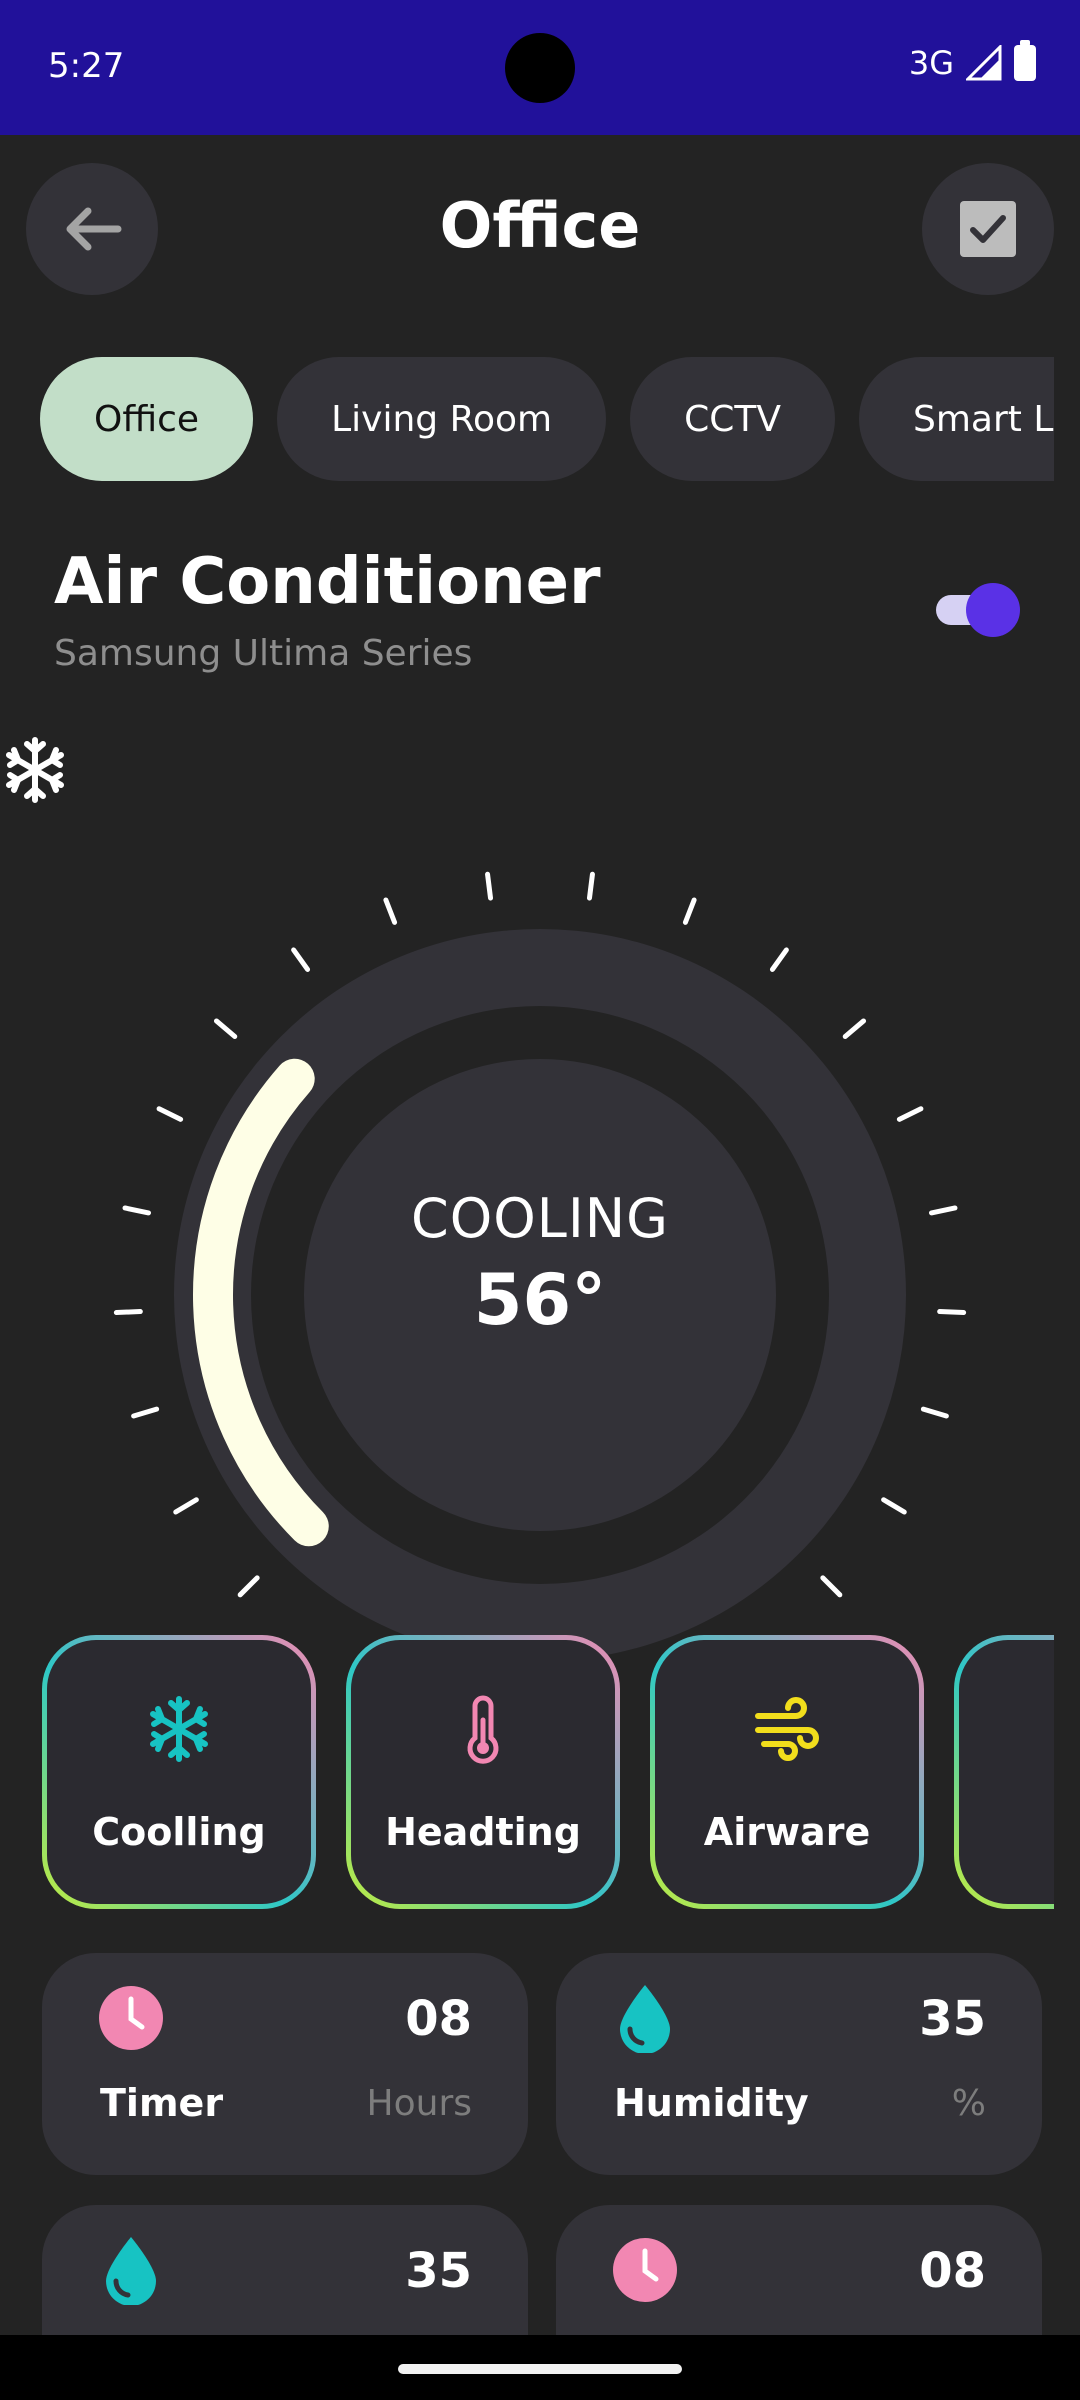 Image resolution: width=1080 pixels, height=2400 pixels. I want to click on room-tab-cctv: CCTV, so click(732, 419).